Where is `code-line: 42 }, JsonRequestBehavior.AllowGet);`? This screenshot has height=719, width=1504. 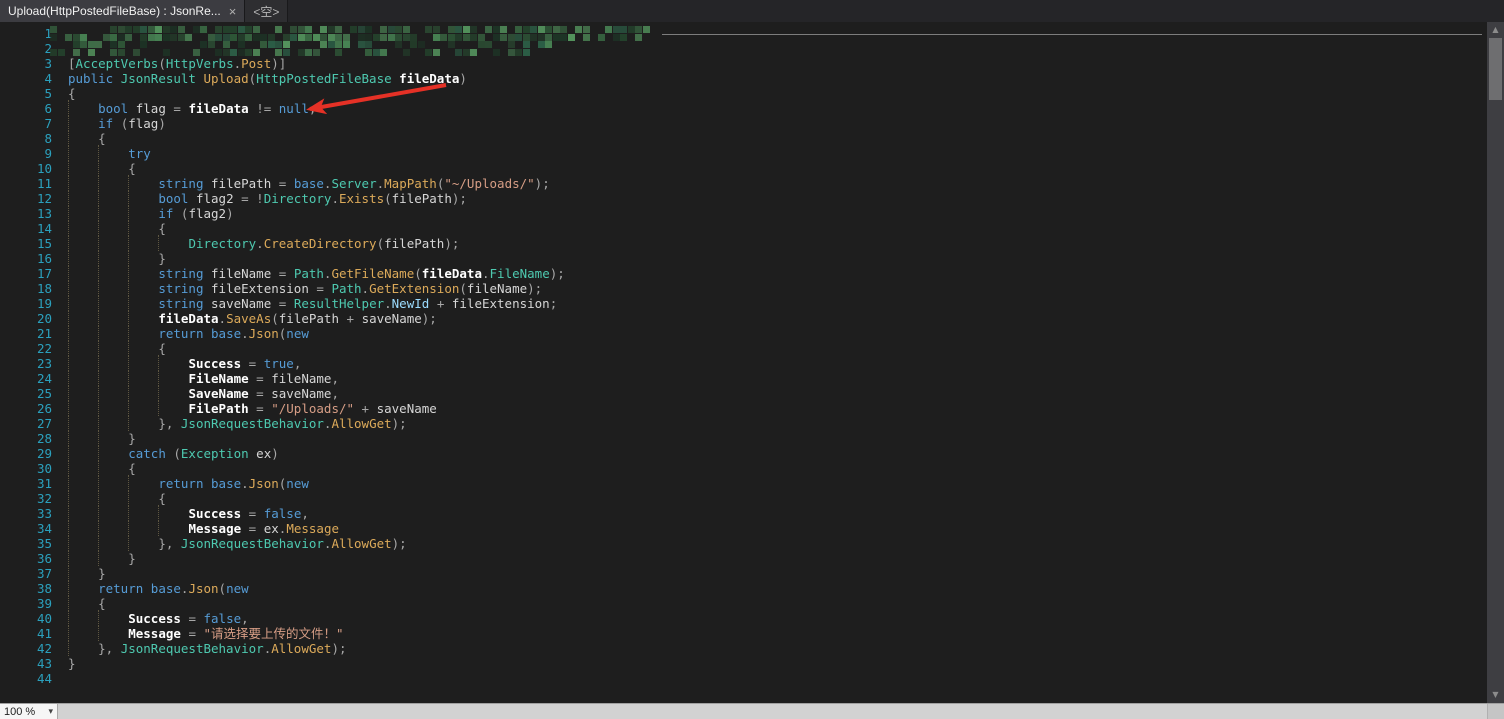
code-line: 42 }, JsonRequestBehavior.AllowGet); is located at coordinates (752, 648).